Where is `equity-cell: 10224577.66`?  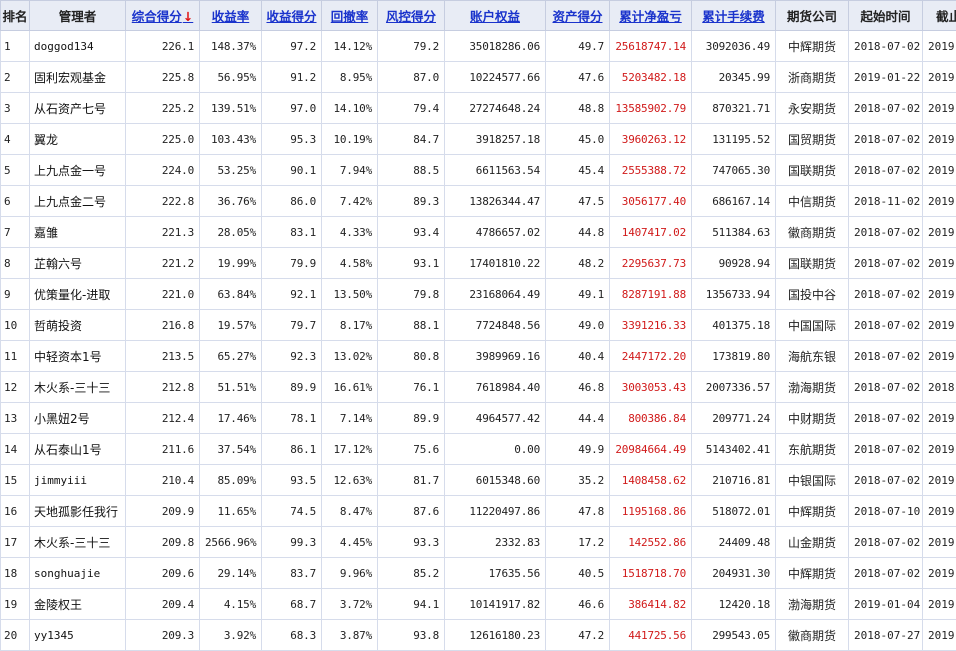 equity-cell: 10224577.66 is located at coordinates (495, 77).